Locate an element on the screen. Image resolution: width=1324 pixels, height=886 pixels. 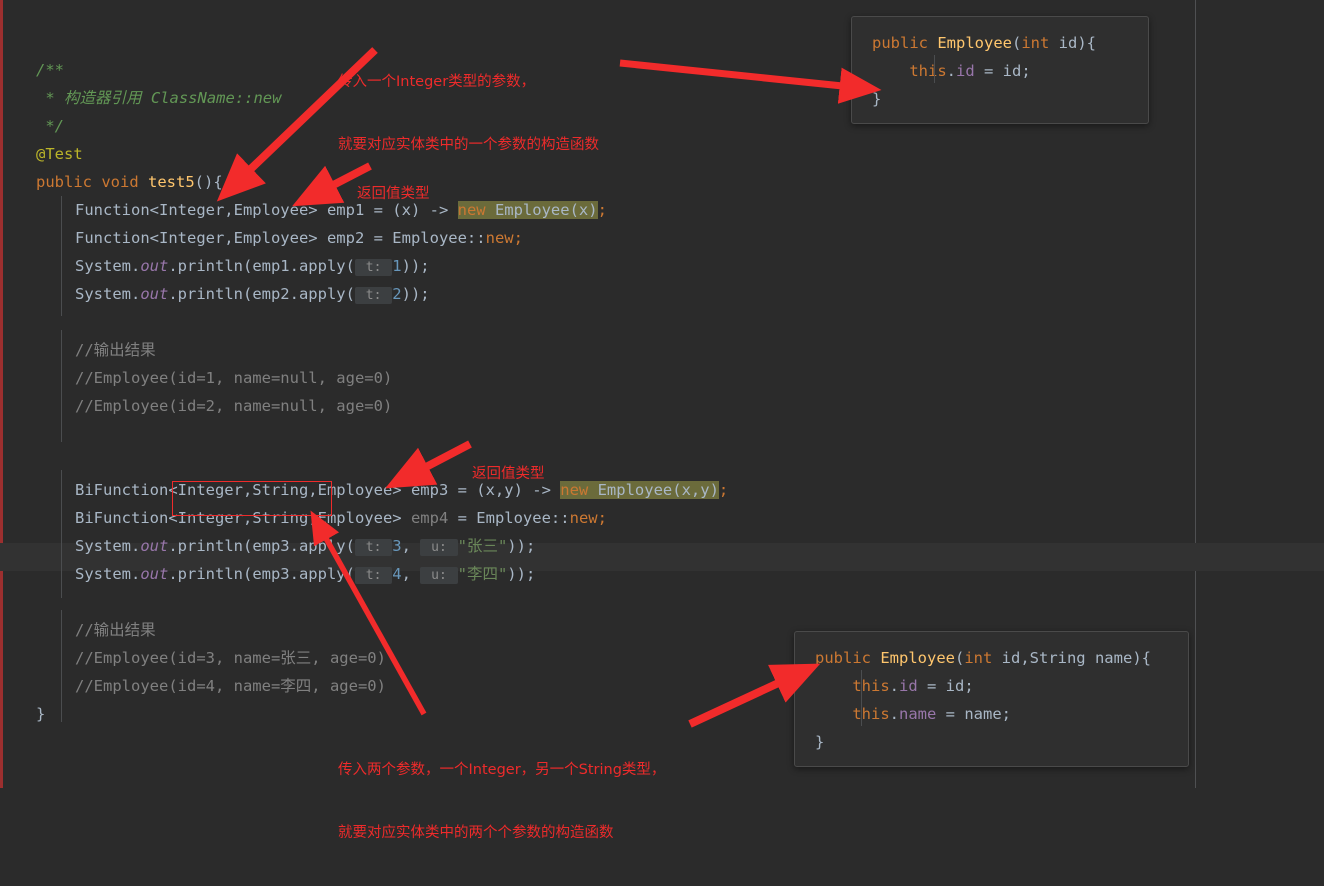
code-token: //Employee(id=3, name=张三, age=0) is located at coordinates (230, 658).